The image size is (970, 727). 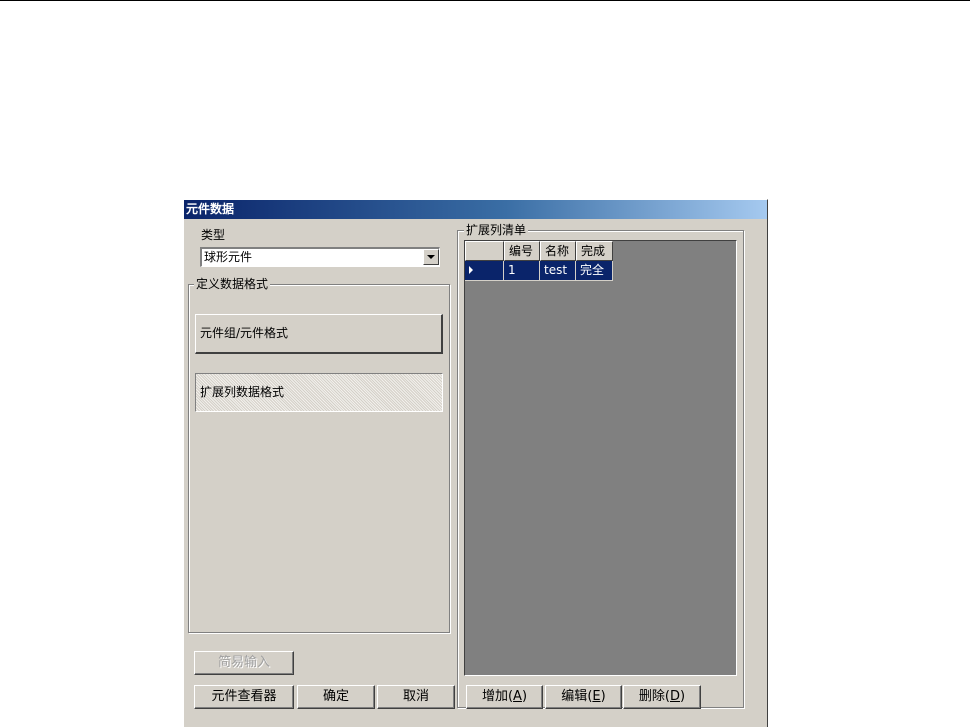 I want to click on add-button: 增加(A), so click(x=504, y=697).